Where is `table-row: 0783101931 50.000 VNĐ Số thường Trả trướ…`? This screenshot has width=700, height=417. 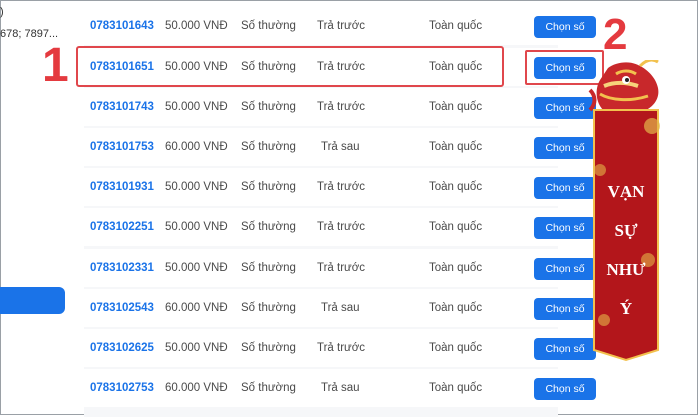 table-row: 0783101931 50.000 VNĐ Số thường Trả trướ… is located at coordinates (321, 187).